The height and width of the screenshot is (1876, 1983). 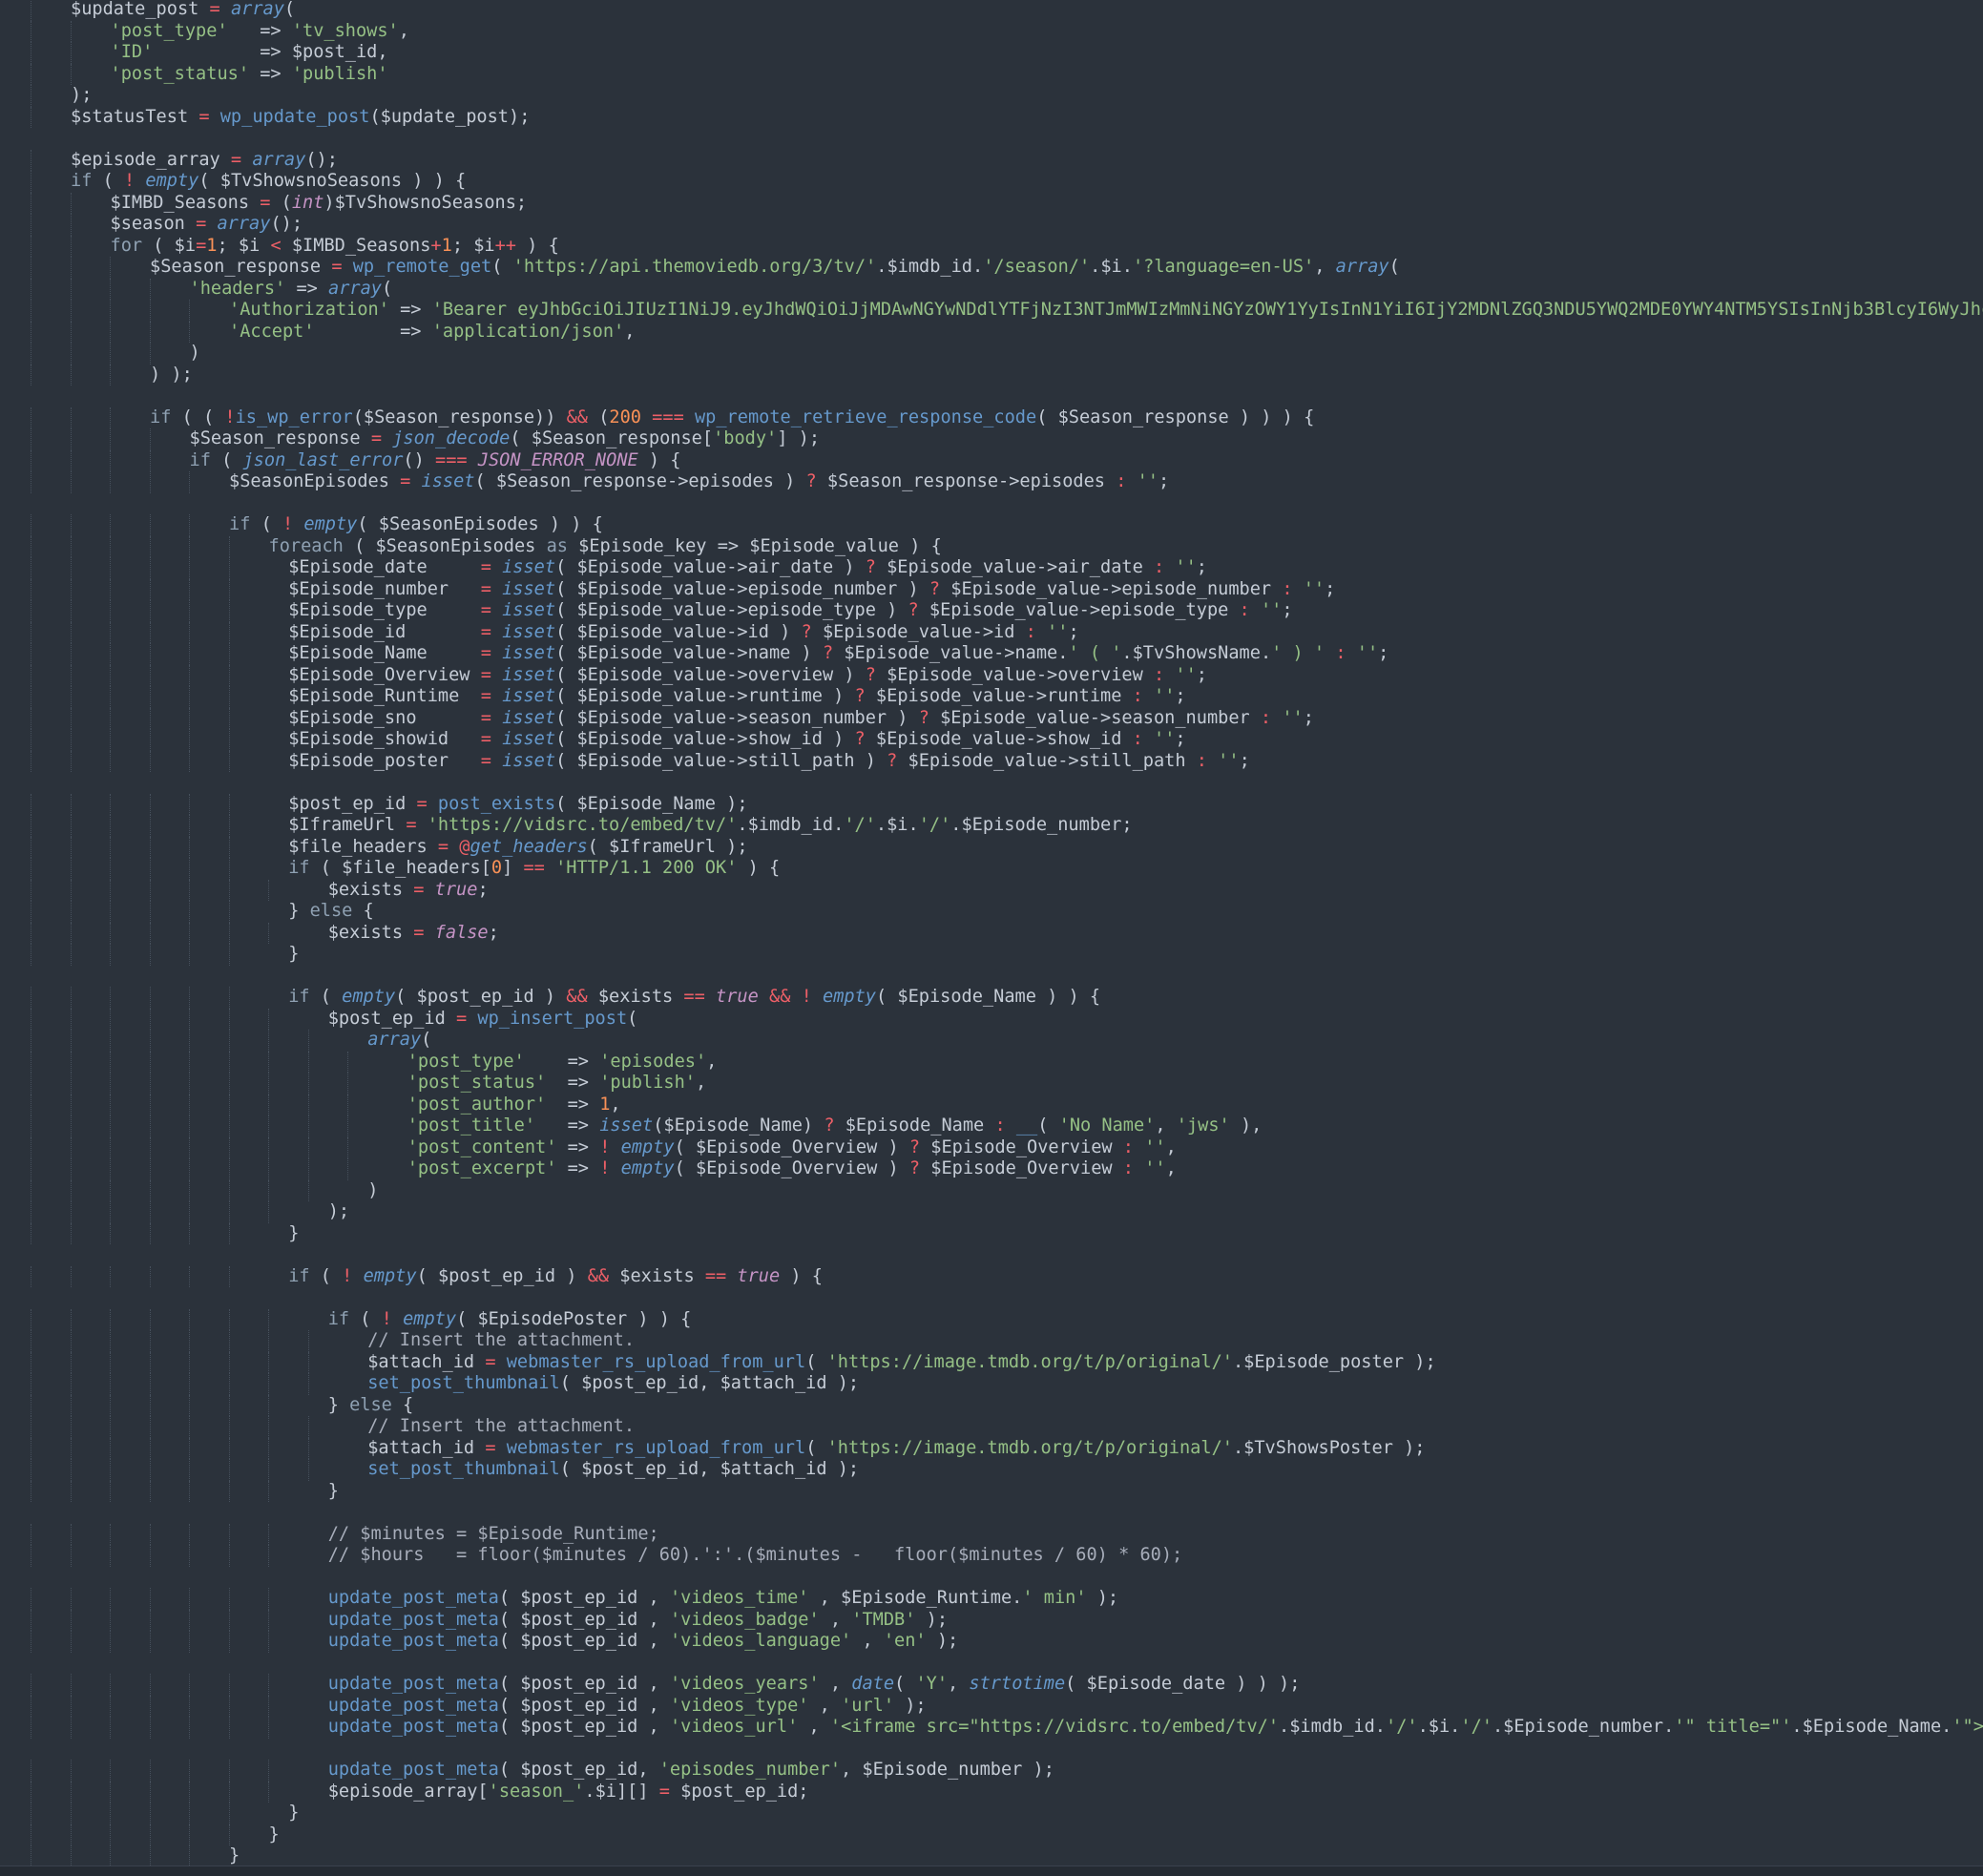 I want to click on code-token: 'post_content', so click(x=482, y=1146).